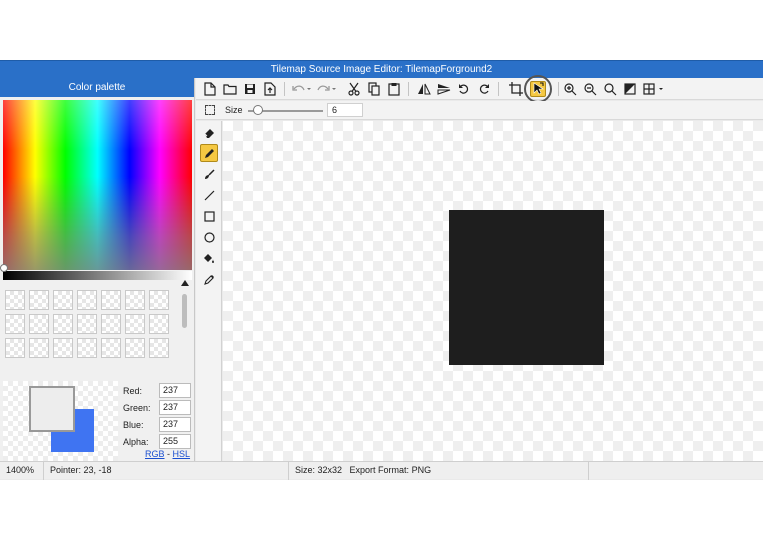  Describe the element at coordinates (526, 287) in the screenshot. I see `tile-image` at that location.